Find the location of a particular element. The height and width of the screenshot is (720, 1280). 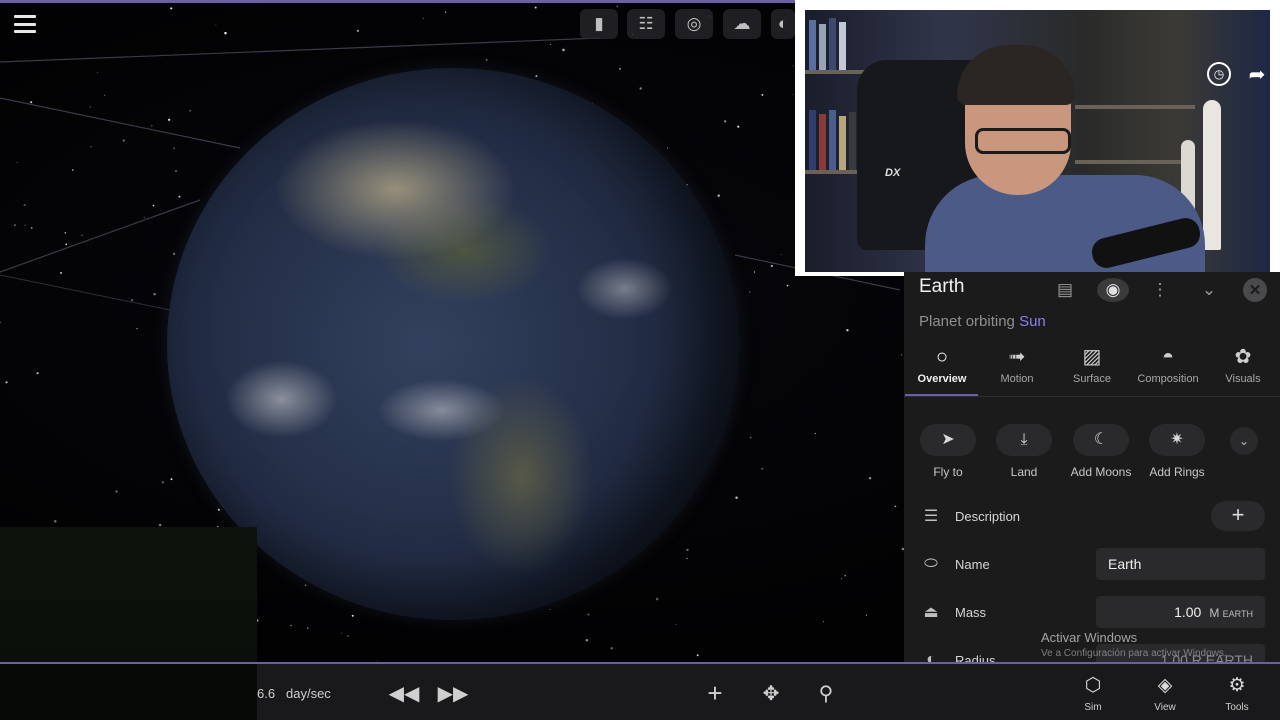

nav-label: Tools is located at coordinates (1237, 707).